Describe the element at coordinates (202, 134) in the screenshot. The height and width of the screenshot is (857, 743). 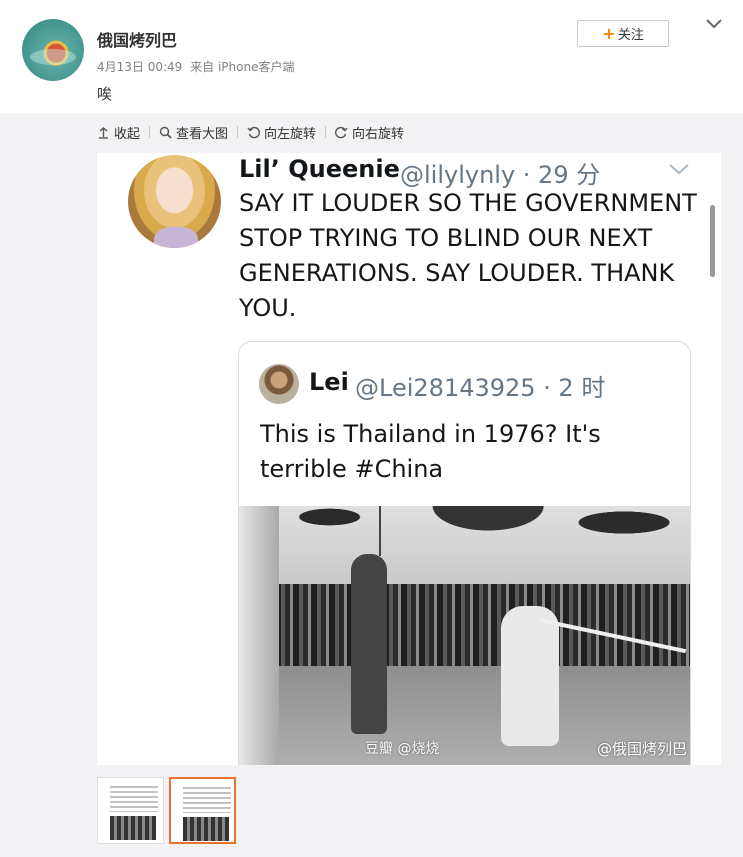
I see `view-large-label: 查看大图` at that location.